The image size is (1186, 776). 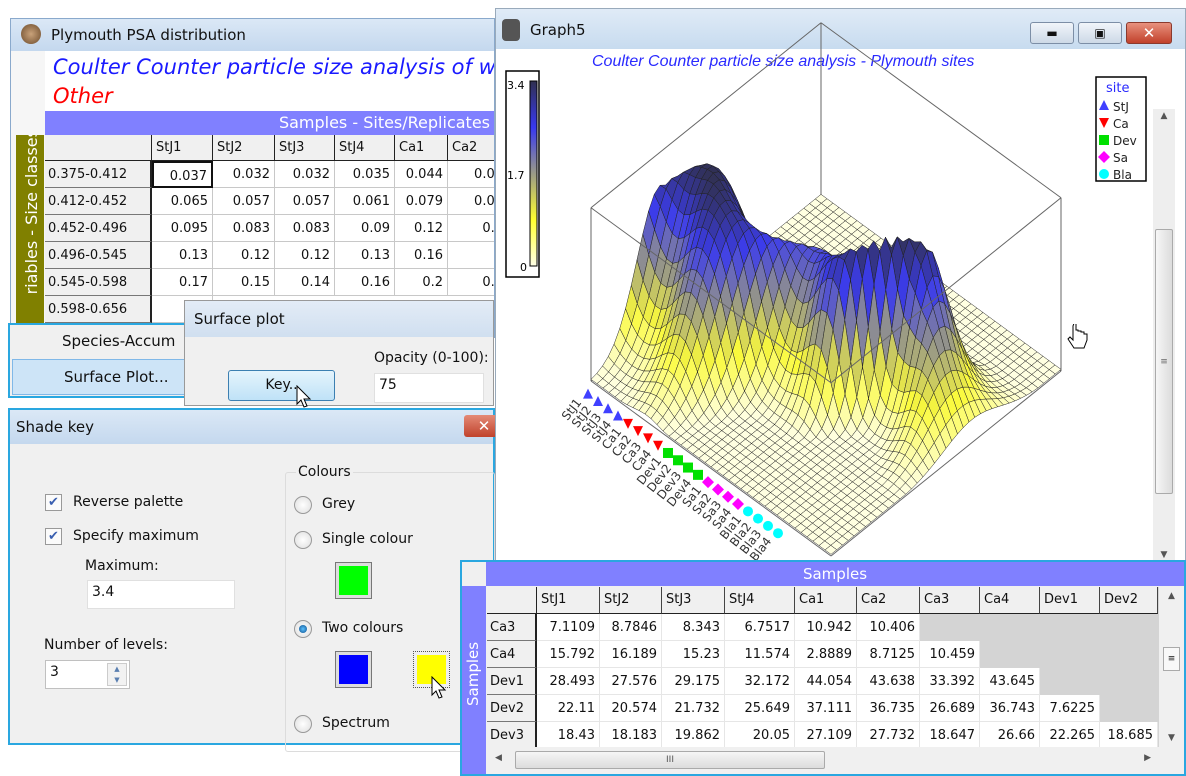 I want to click on surface-plot-titlebar: Surface plot, so click(x=339, y=319).